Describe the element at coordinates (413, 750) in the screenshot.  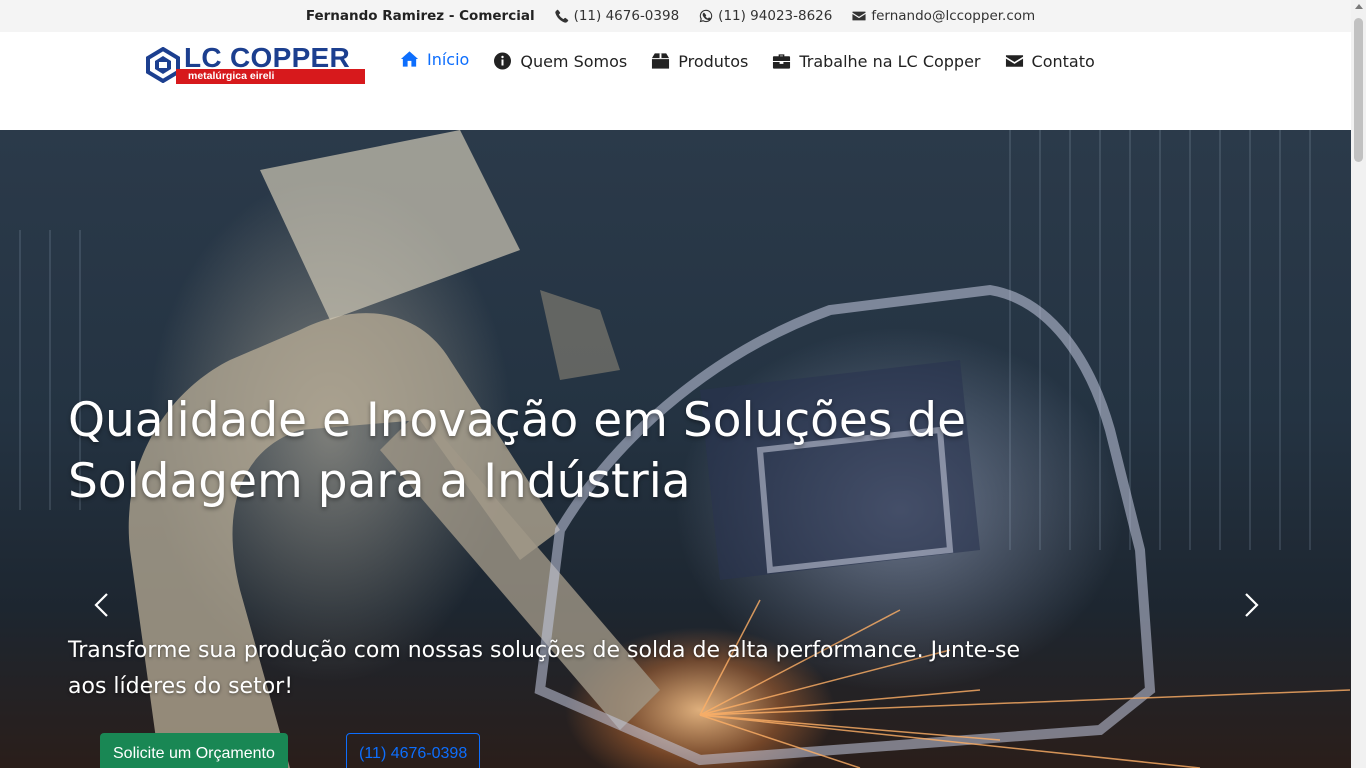
I see `call-phone-button: (11) 4676-0398` at that location.